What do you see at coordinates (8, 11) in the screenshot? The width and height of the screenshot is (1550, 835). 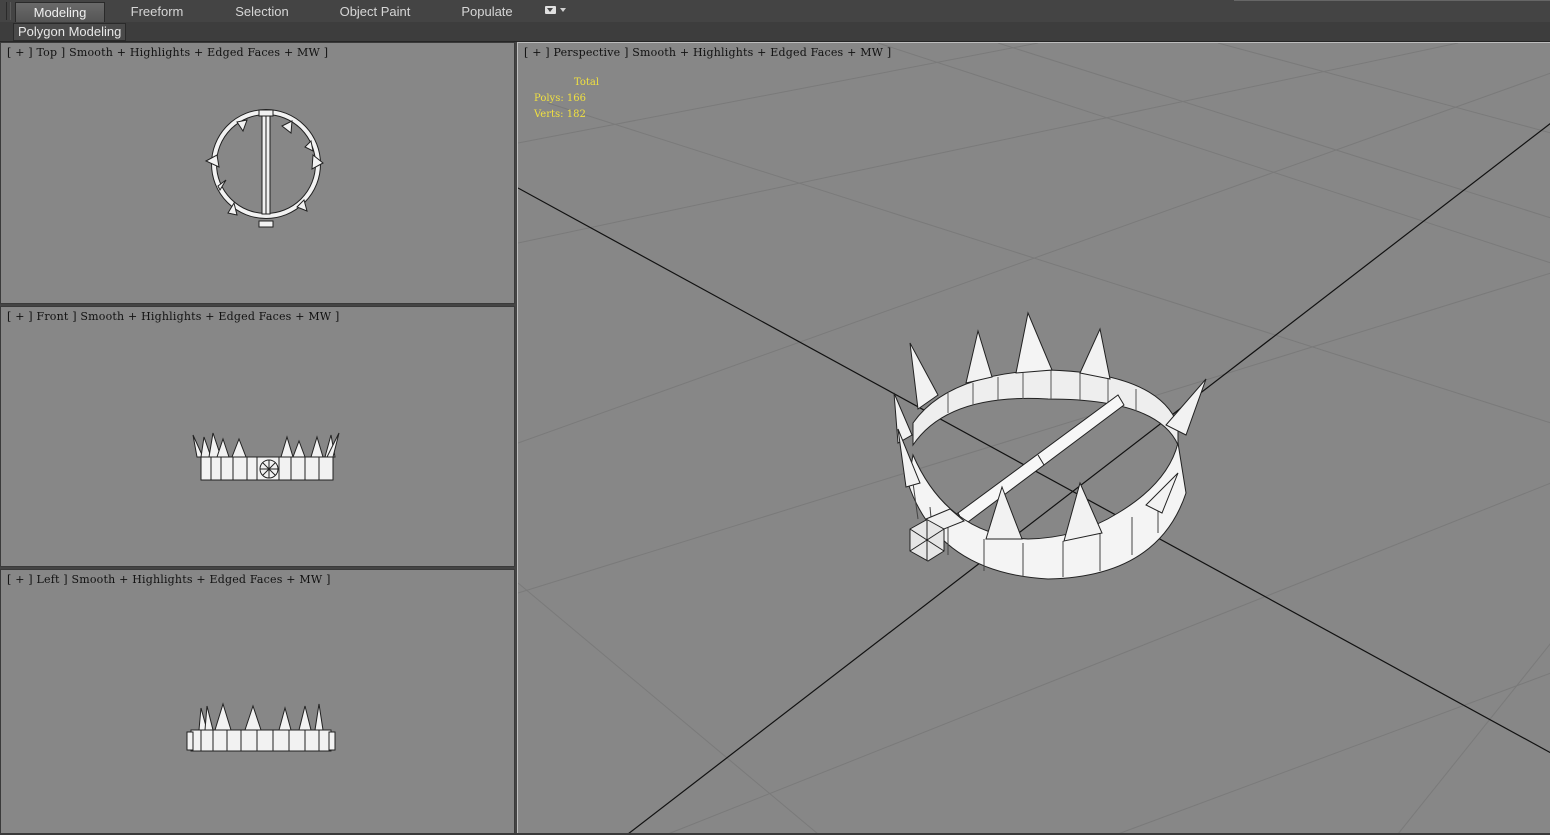 I see `ribbon-grip-handle` at bounding box center [8, 11].